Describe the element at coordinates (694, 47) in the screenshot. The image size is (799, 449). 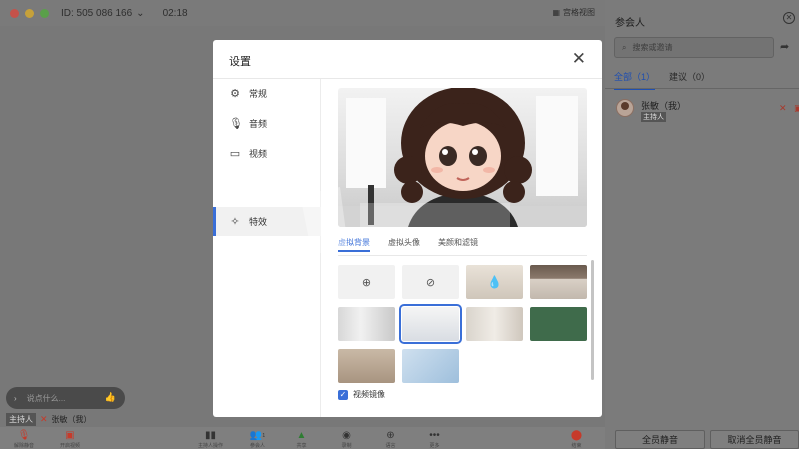
I see `participant-search-input: ⌕ 搜索或邀请` at that location.